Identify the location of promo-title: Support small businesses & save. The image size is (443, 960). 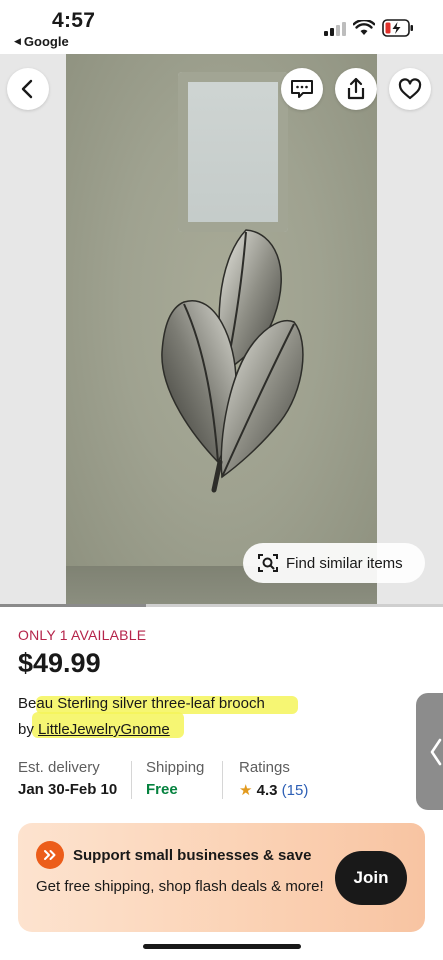
(192, 855).